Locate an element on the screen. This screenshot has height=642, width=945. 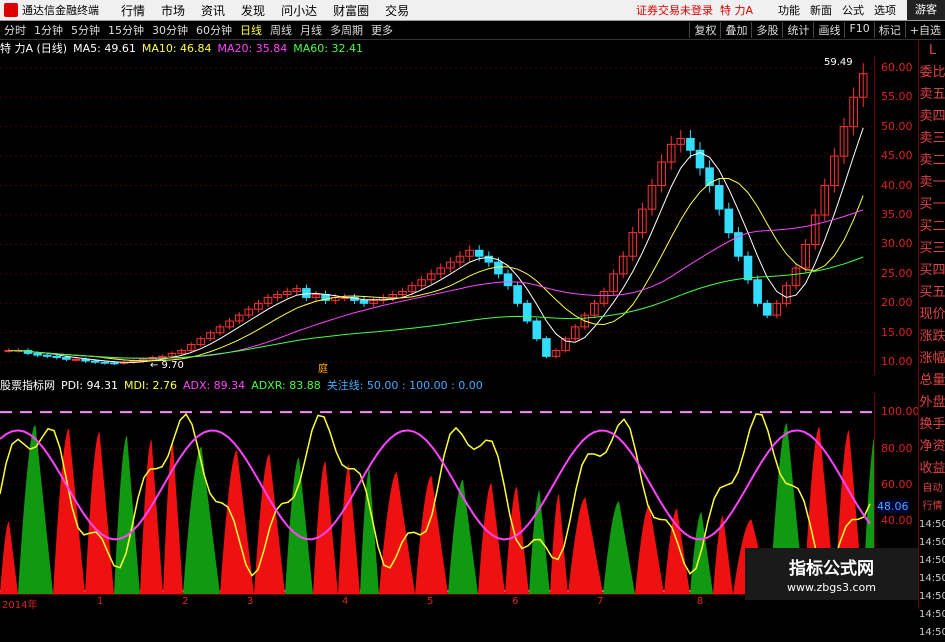
tab-daily: 日线 is located at coordinates (251, 30).